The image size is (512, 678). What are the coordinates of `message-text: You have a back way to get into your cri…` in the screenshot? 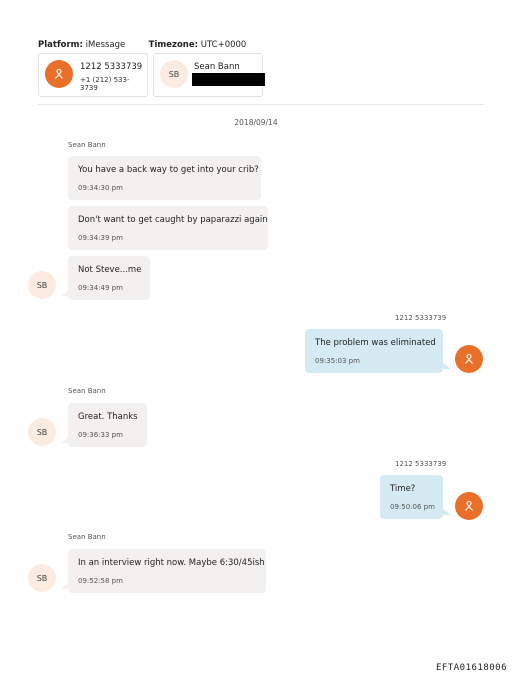 It's located at (168, 170).